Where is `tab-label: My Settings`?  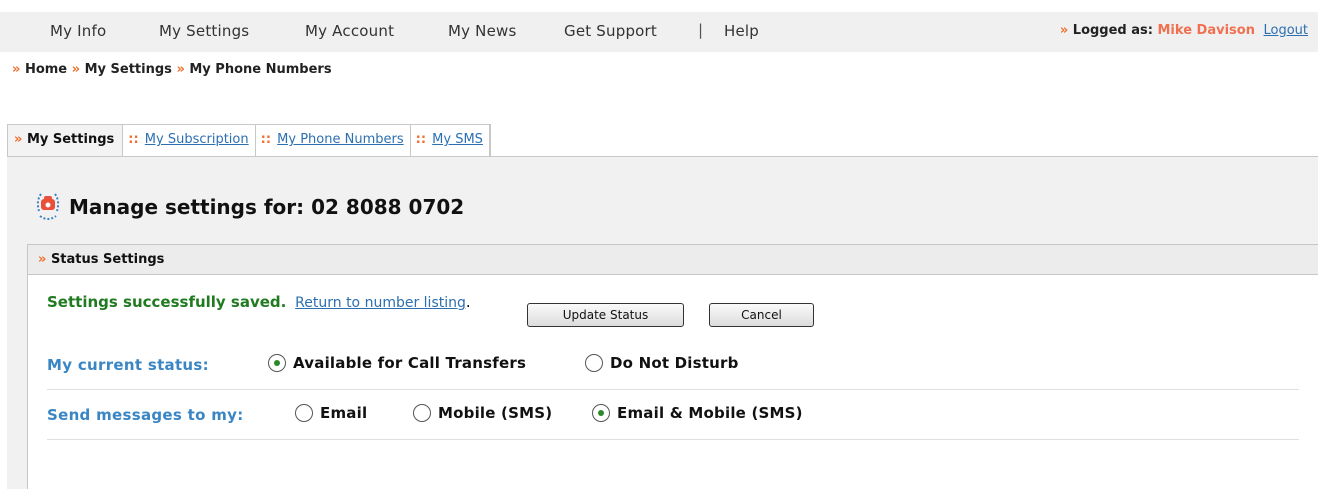 tab-label: My Settings is located at coordinates (70, 139).